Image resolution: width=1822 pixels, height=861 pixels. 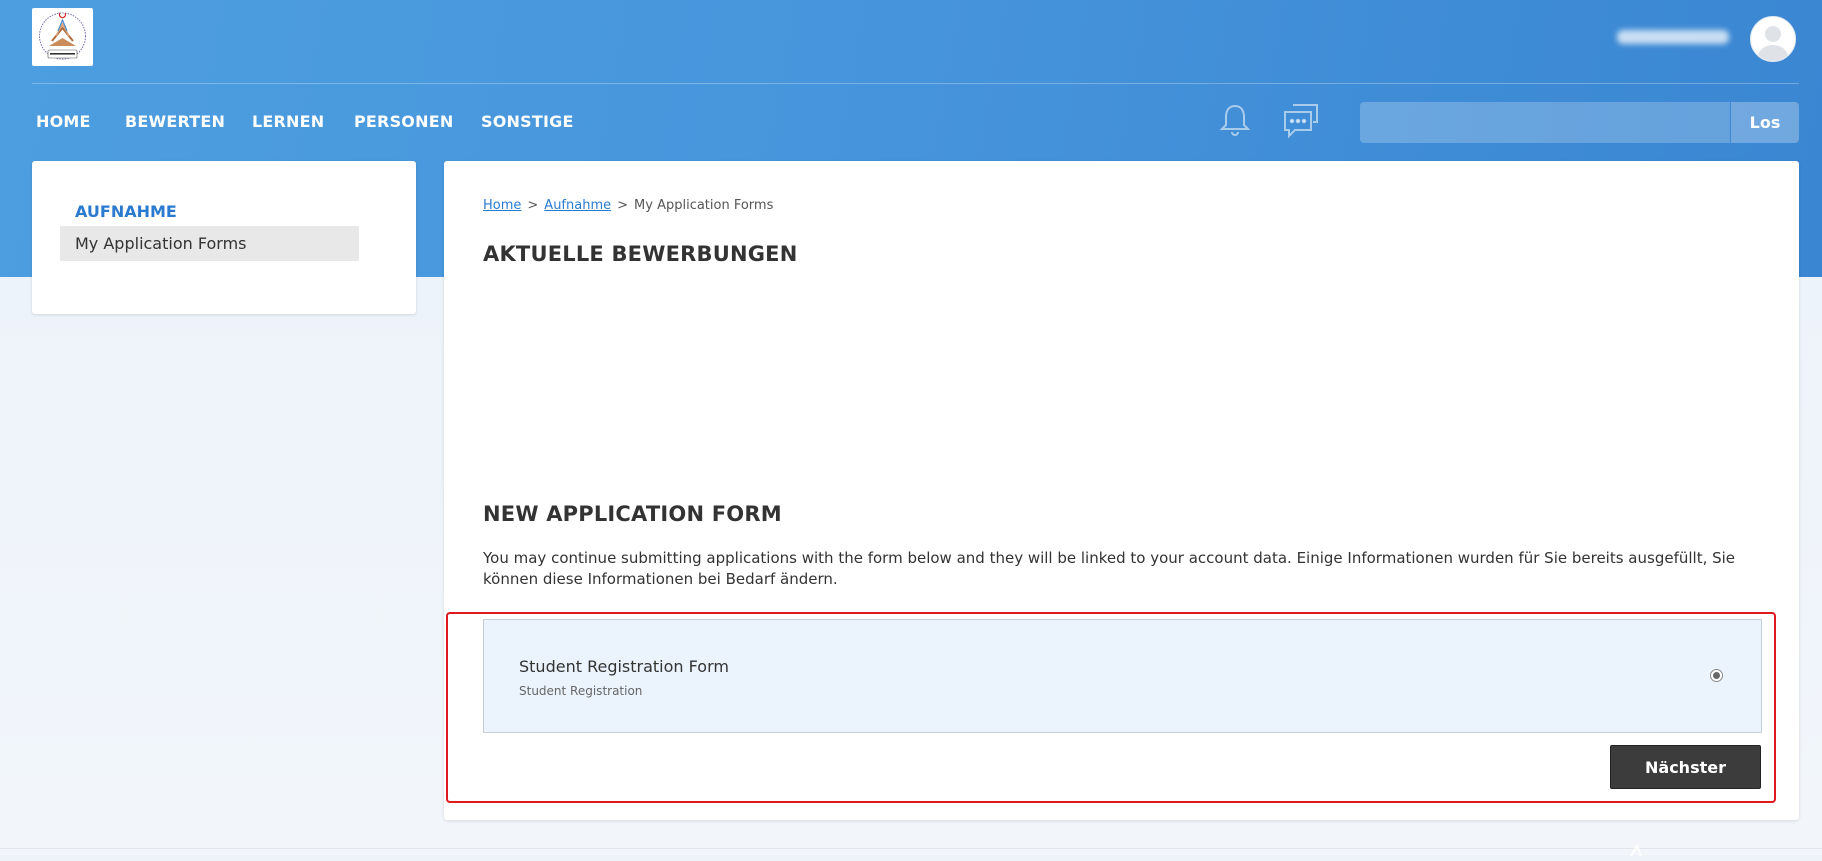 What do you see at coordinates (1716, 675) in the screenshot?
I see `form-option-radio` at bounding box center [1716, 675].